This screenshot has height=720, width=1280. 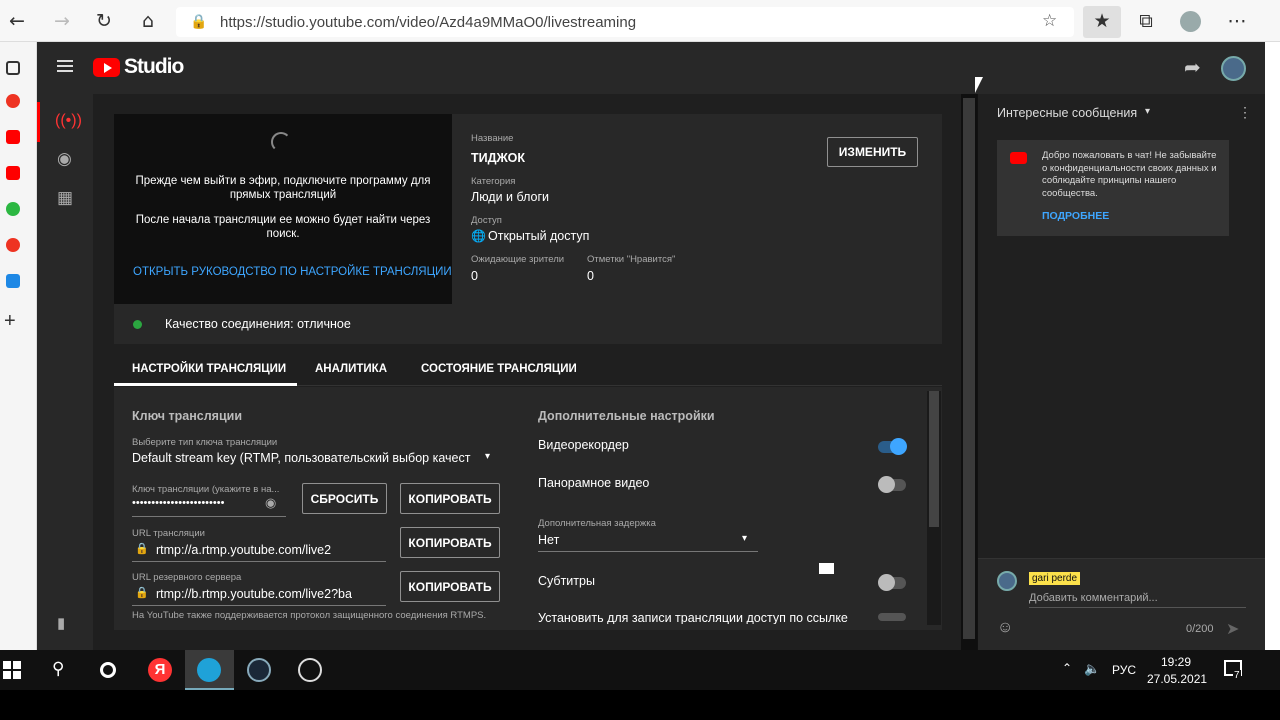 I want to click on favorites-icon: ★, so click(x=1102, y=21).